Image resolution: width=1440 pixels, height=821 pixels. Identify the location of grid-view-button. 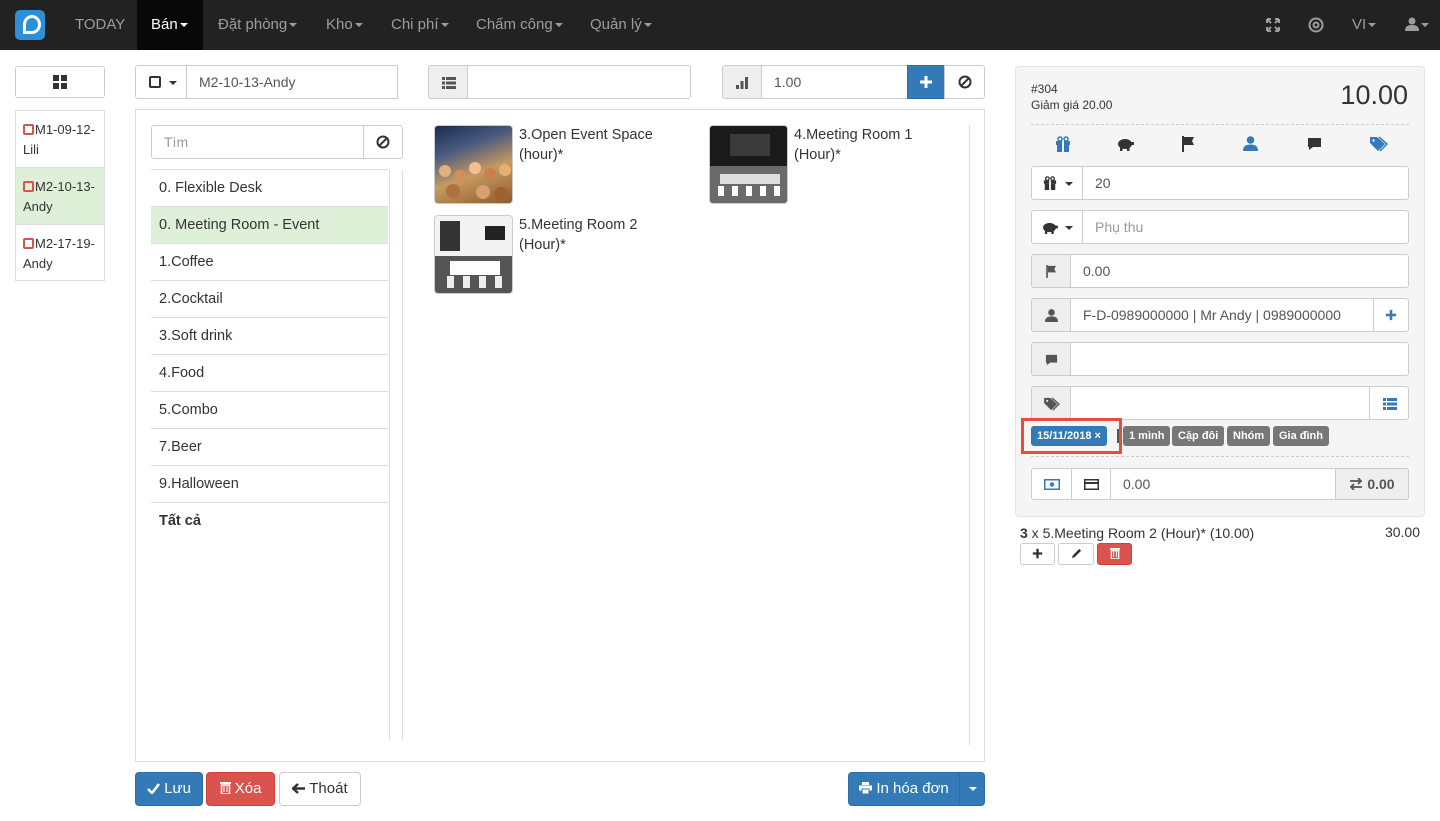
(60, 82).